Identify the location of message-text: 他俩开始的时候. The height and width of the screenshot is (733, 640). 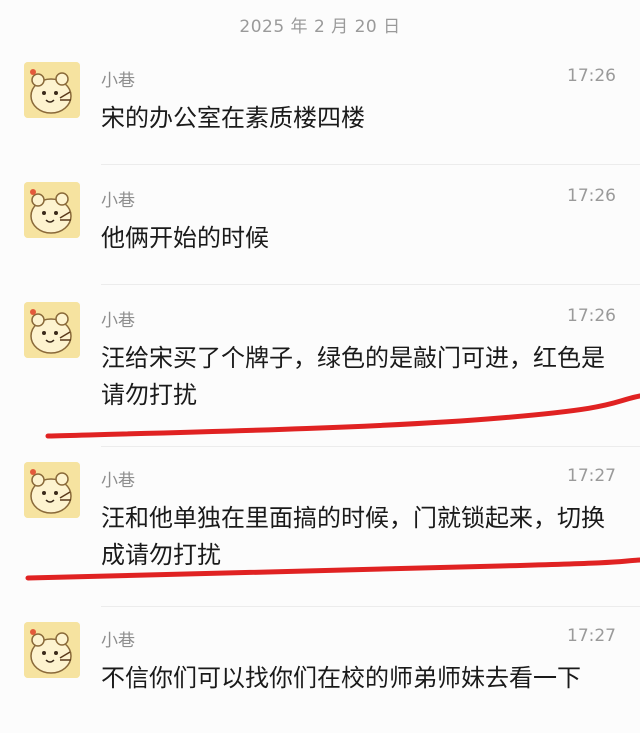
(185, 238).